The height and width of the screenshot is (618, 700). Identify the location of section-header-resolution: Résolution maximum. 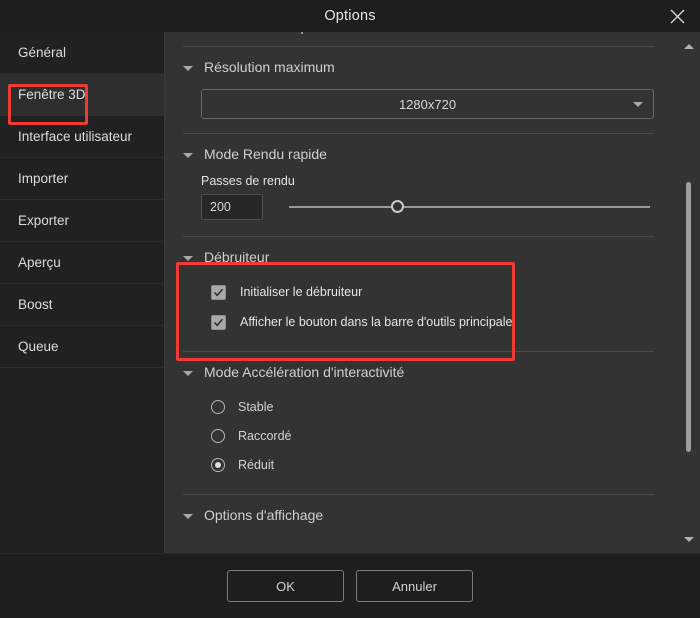
(418, 67).